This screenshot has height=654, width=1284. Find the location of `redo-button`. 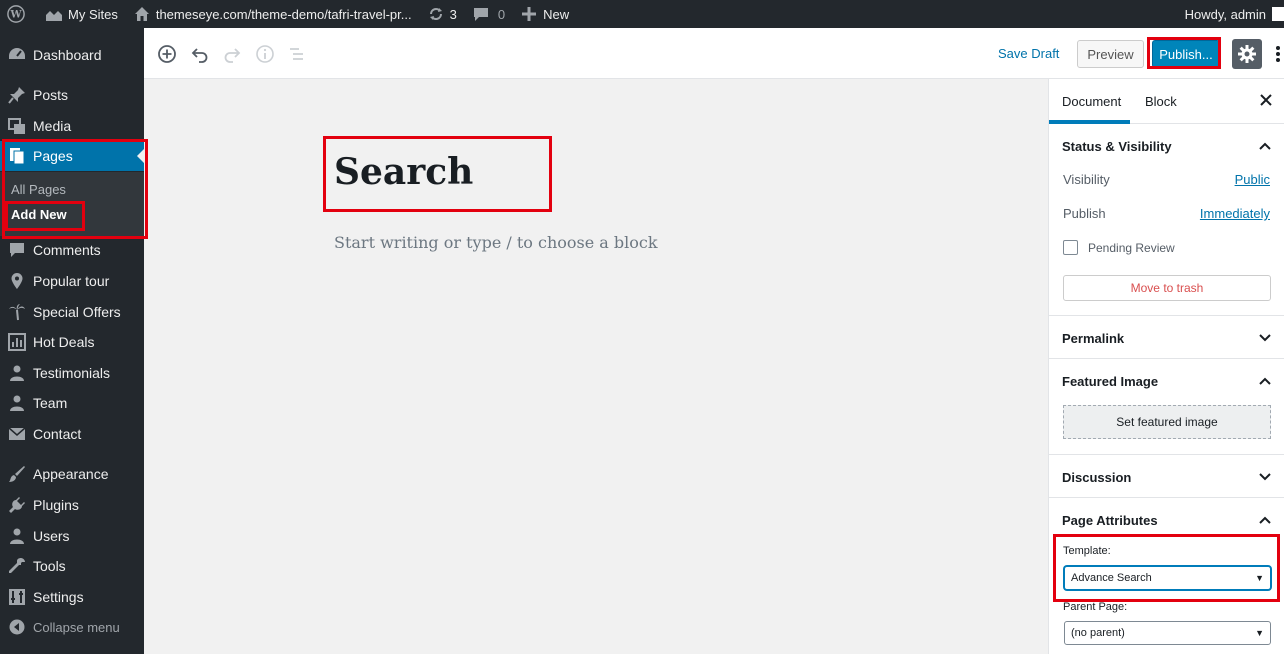

redo-button is located at coordinates (232, 54).